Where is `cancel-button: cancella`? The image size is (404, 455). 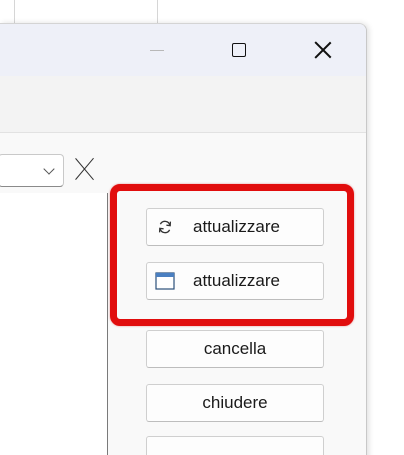 cancel-button: cancella is located at coordinates (235, 349).